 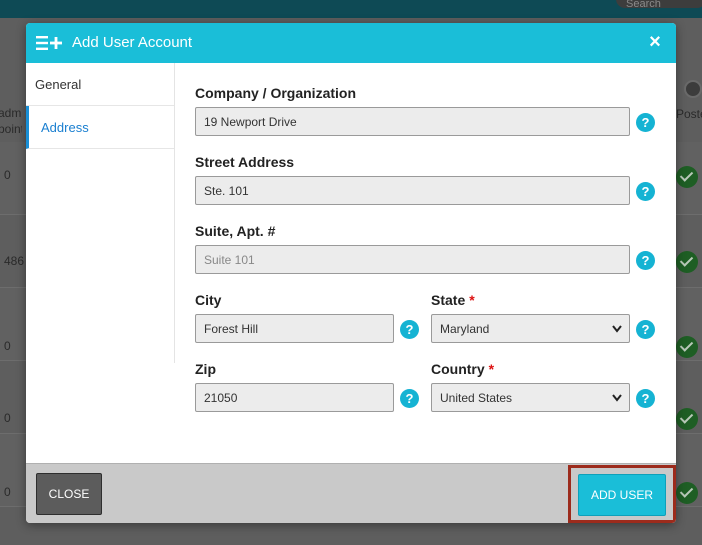 What do you see at coordinates (351, 43) in the screenshot?
I see `modal-header: Add User Account ×` at bounding box center [351, 43].